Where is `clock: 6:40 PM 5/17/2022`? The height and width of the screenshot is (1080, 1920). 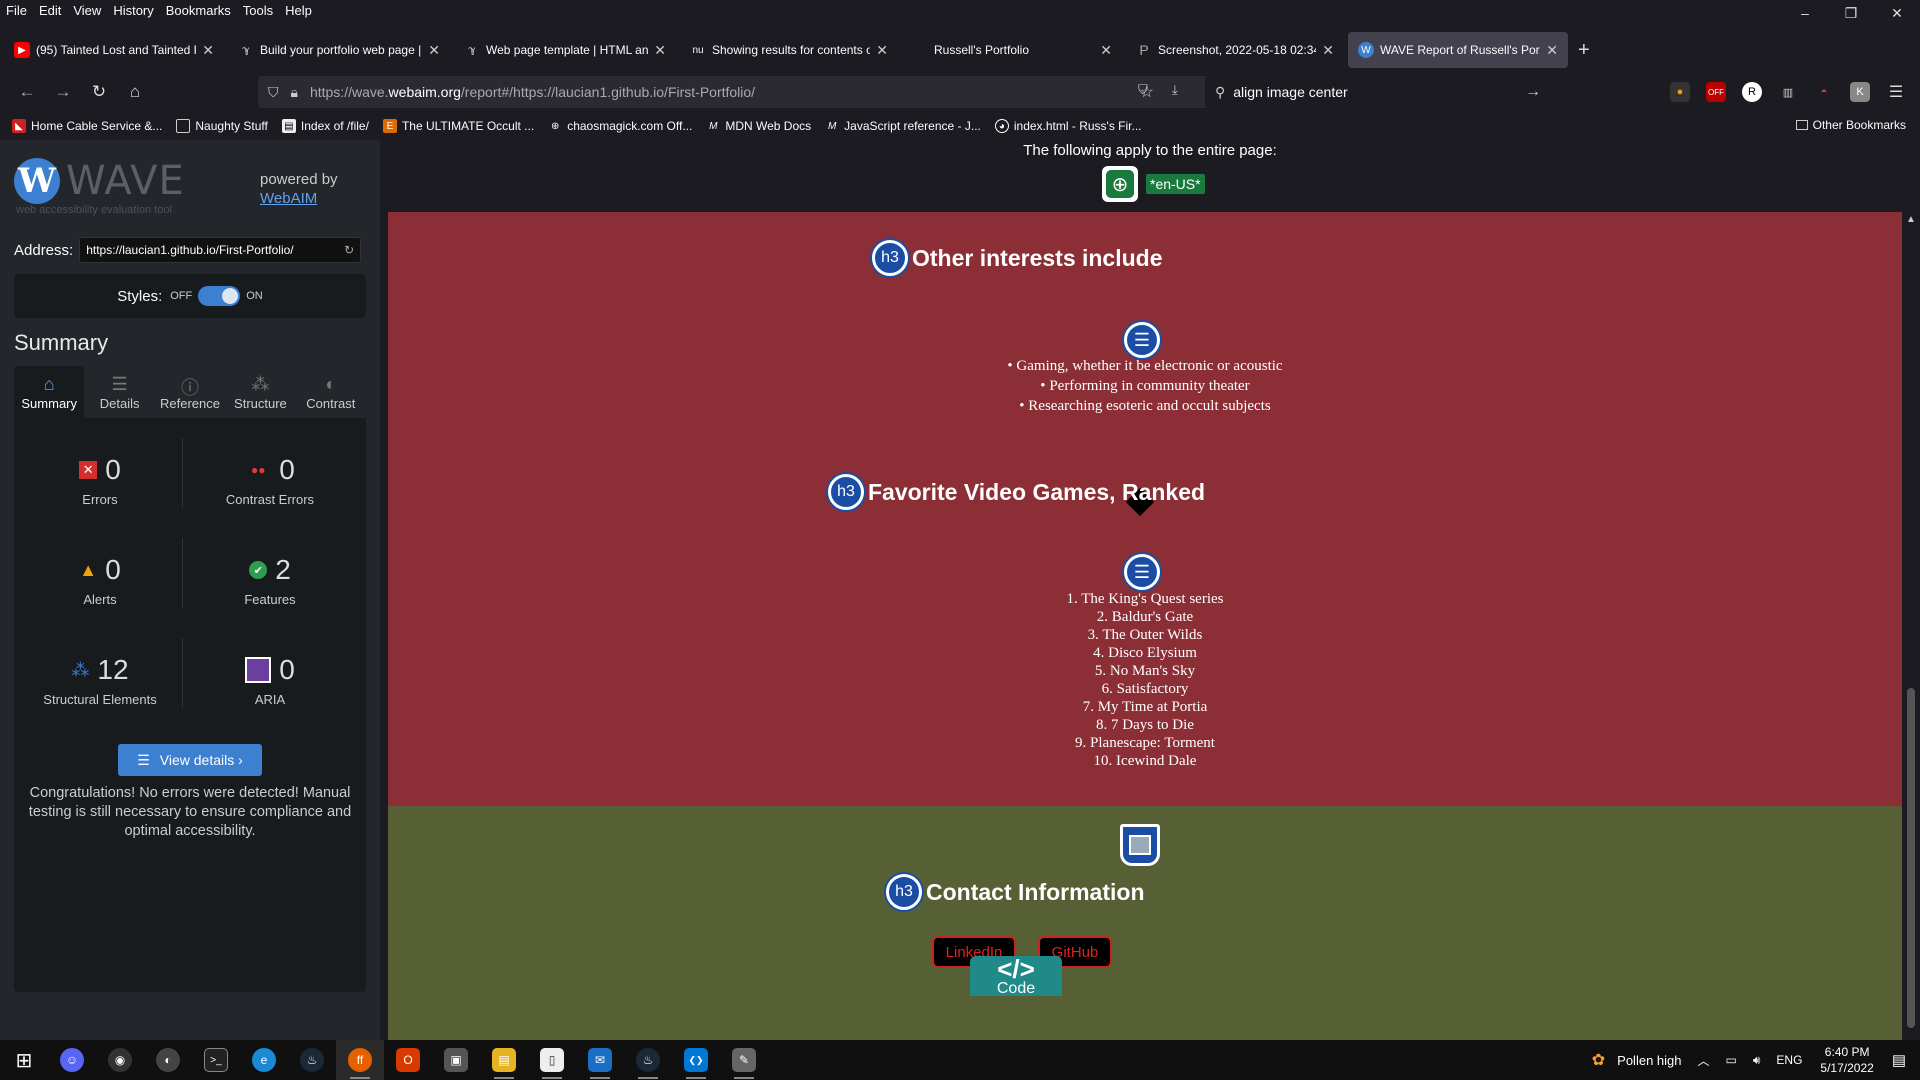
clock: 6:40 PM 5/17/2022 is located at coordinates (1846, 1060).